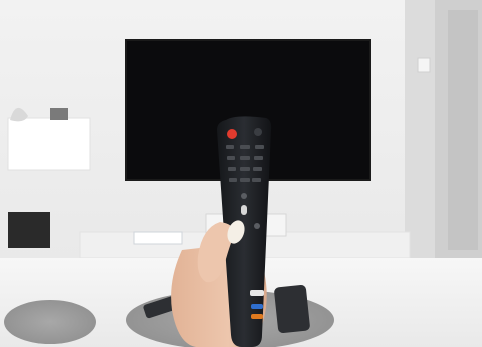  I want to click on remote-button-white, so click(257, 293).